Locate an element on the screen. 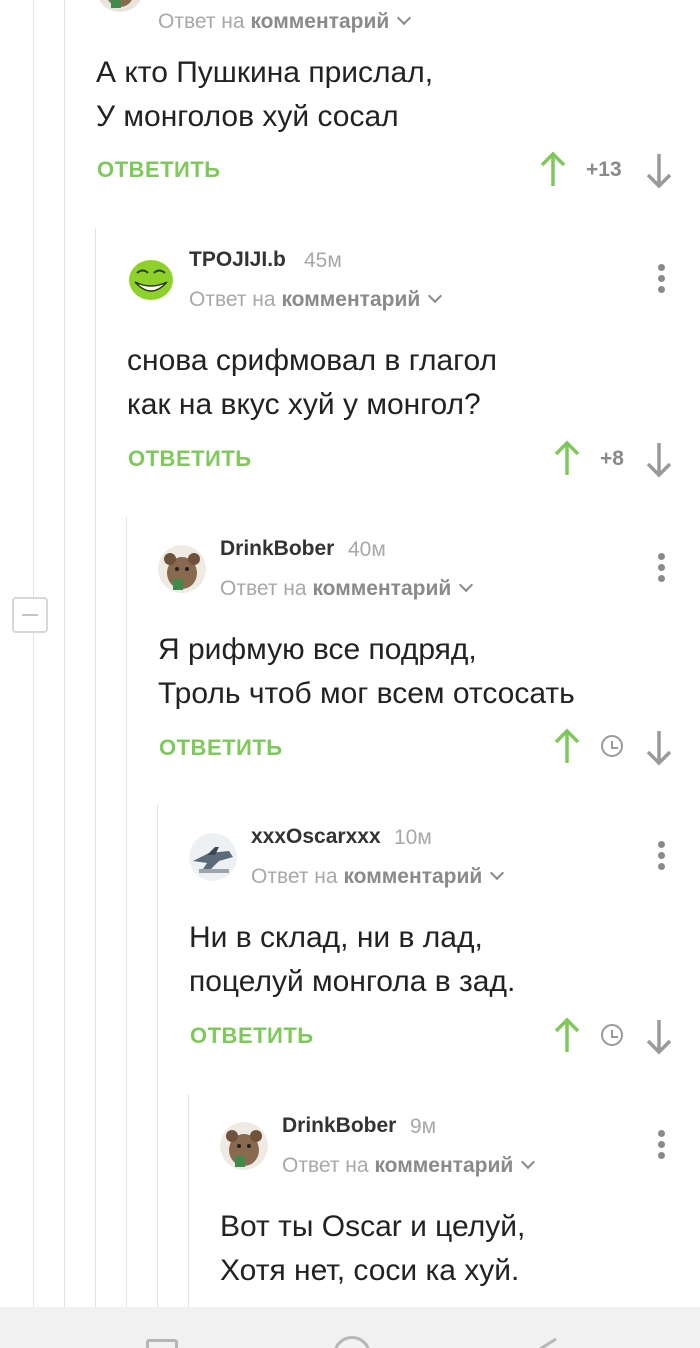 This screenshot has height=1348, width=700. score-value: +8 is located at coordinates (612, 458).